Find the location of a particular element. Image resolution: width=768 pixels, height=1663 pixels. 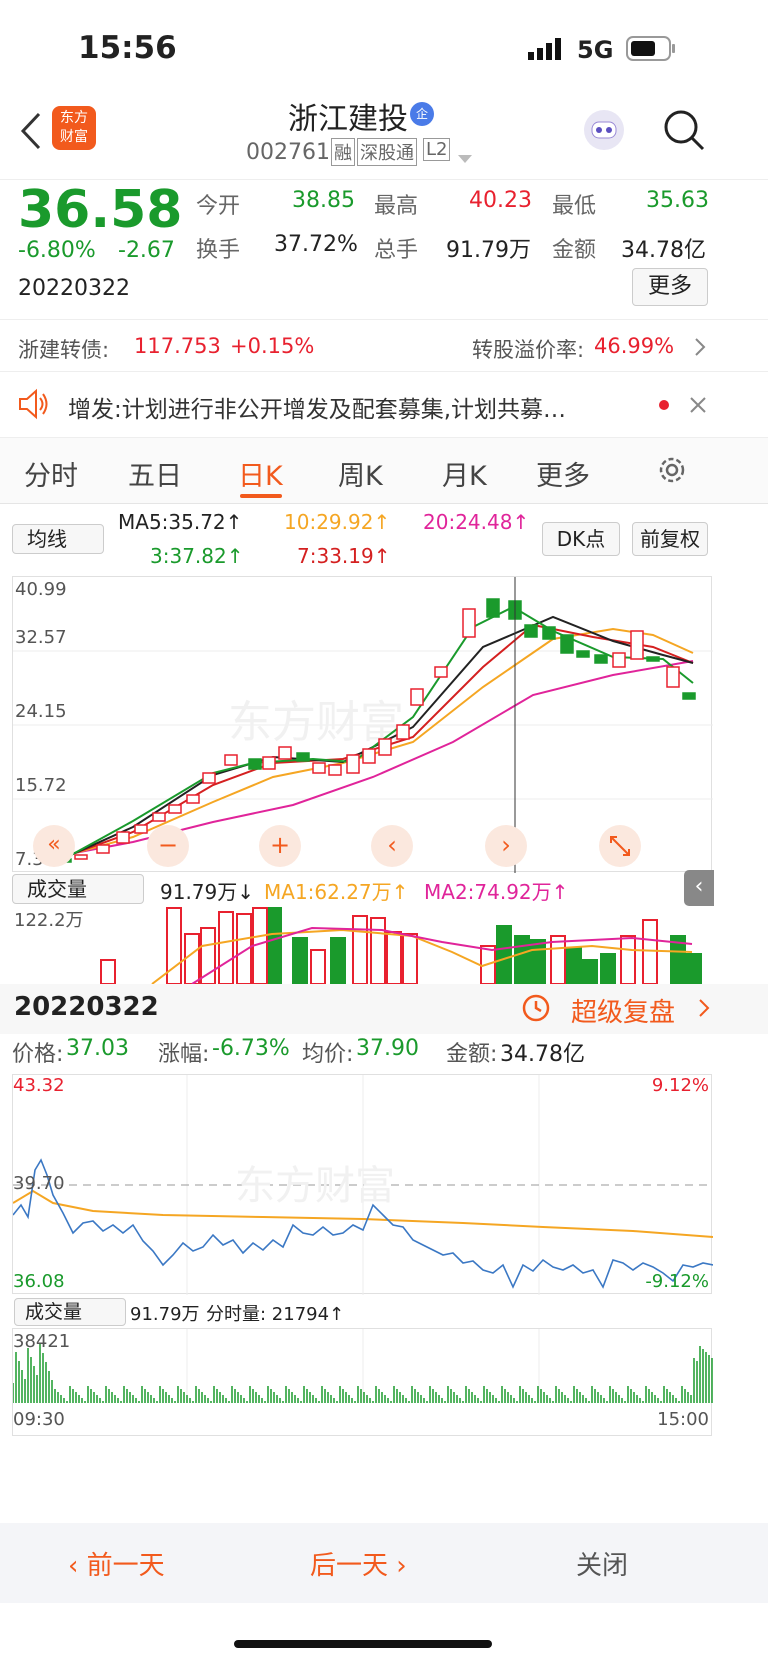

status-bar: 15:56 5G is located at coordinates (384, 50).